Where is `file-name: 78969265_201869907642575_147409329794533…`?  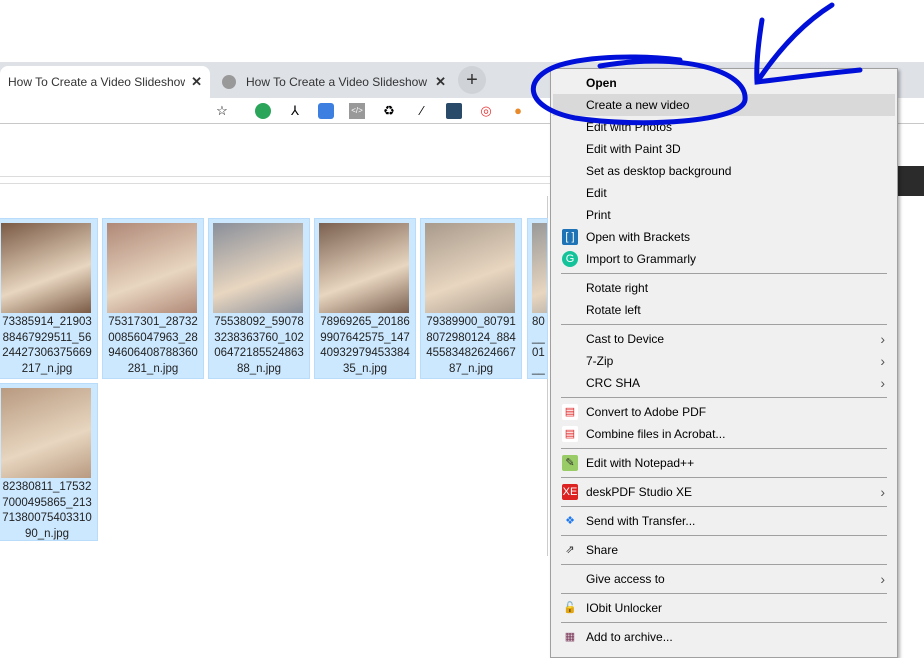
file-name: 78969265_201869907642575_147409329794533… is located at coordinates (365, 345).